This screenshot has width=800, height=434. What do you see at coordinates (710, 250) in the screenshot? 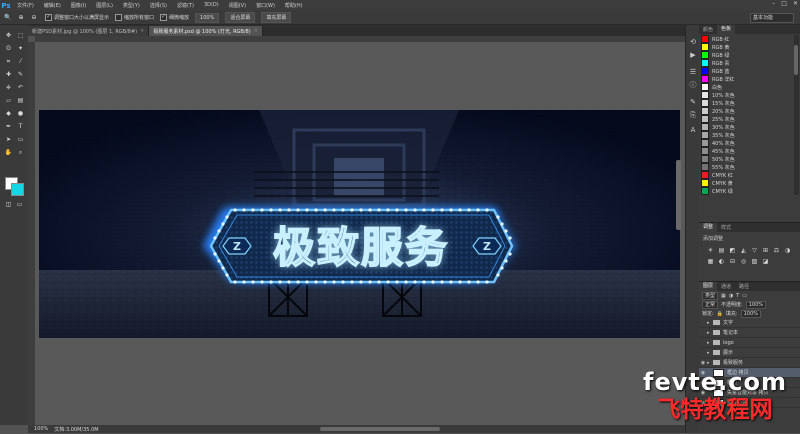
I see `adjustment-icon: ☀` at bounding box center [710, 250].